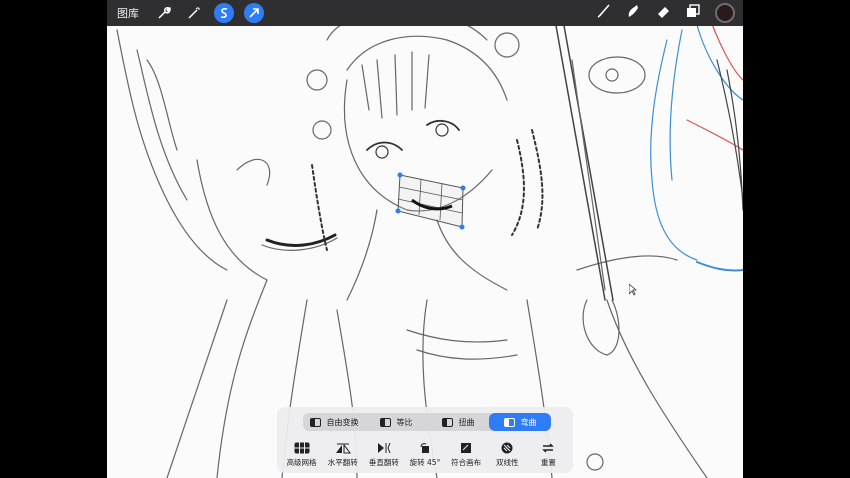 Image resolution: width=850 pixels, height=478 pixels. Describe the element at coordinates (507, 456) in the screenshot. I see `bilinear-button: 双线性` at that location.